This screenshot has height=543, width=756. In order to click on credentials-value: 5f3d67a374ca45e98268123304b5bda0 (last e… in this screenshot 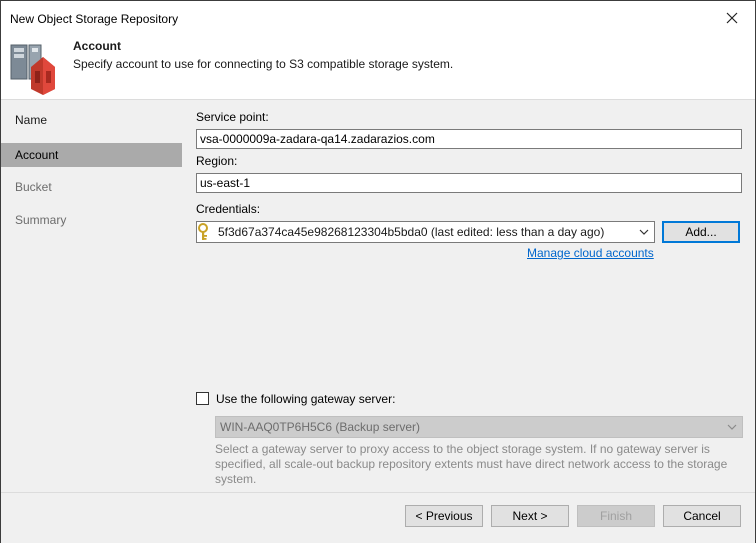, I will do `click(411, 232)`.